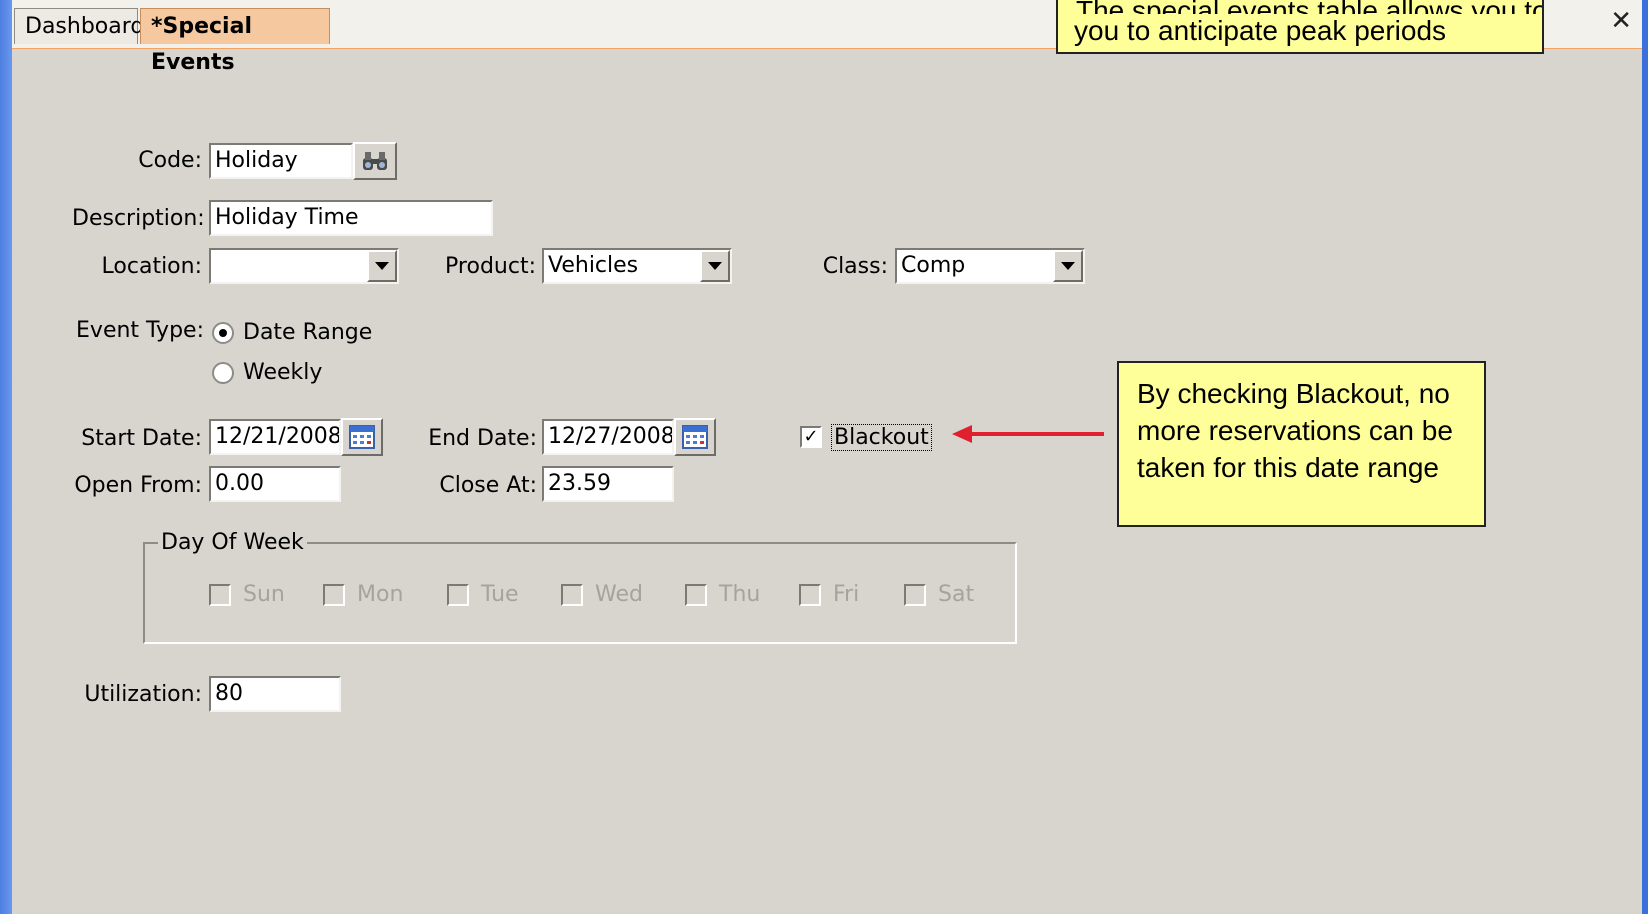 Image resolution: width=1648 pixels, height=914 pixels. I want to click on blackout-label: Blackout, so click(881, 437).